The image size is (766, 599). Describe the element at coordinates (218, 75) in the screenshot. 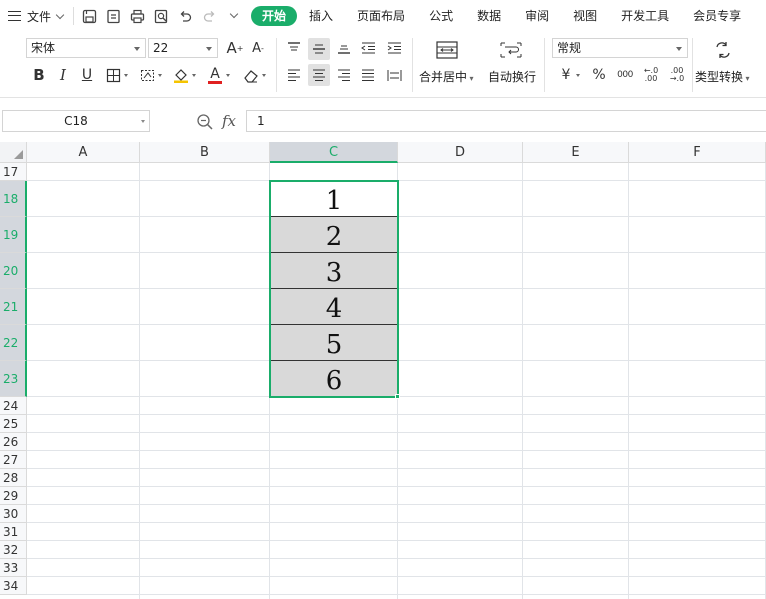

I see `font-color-button: A` at that location.